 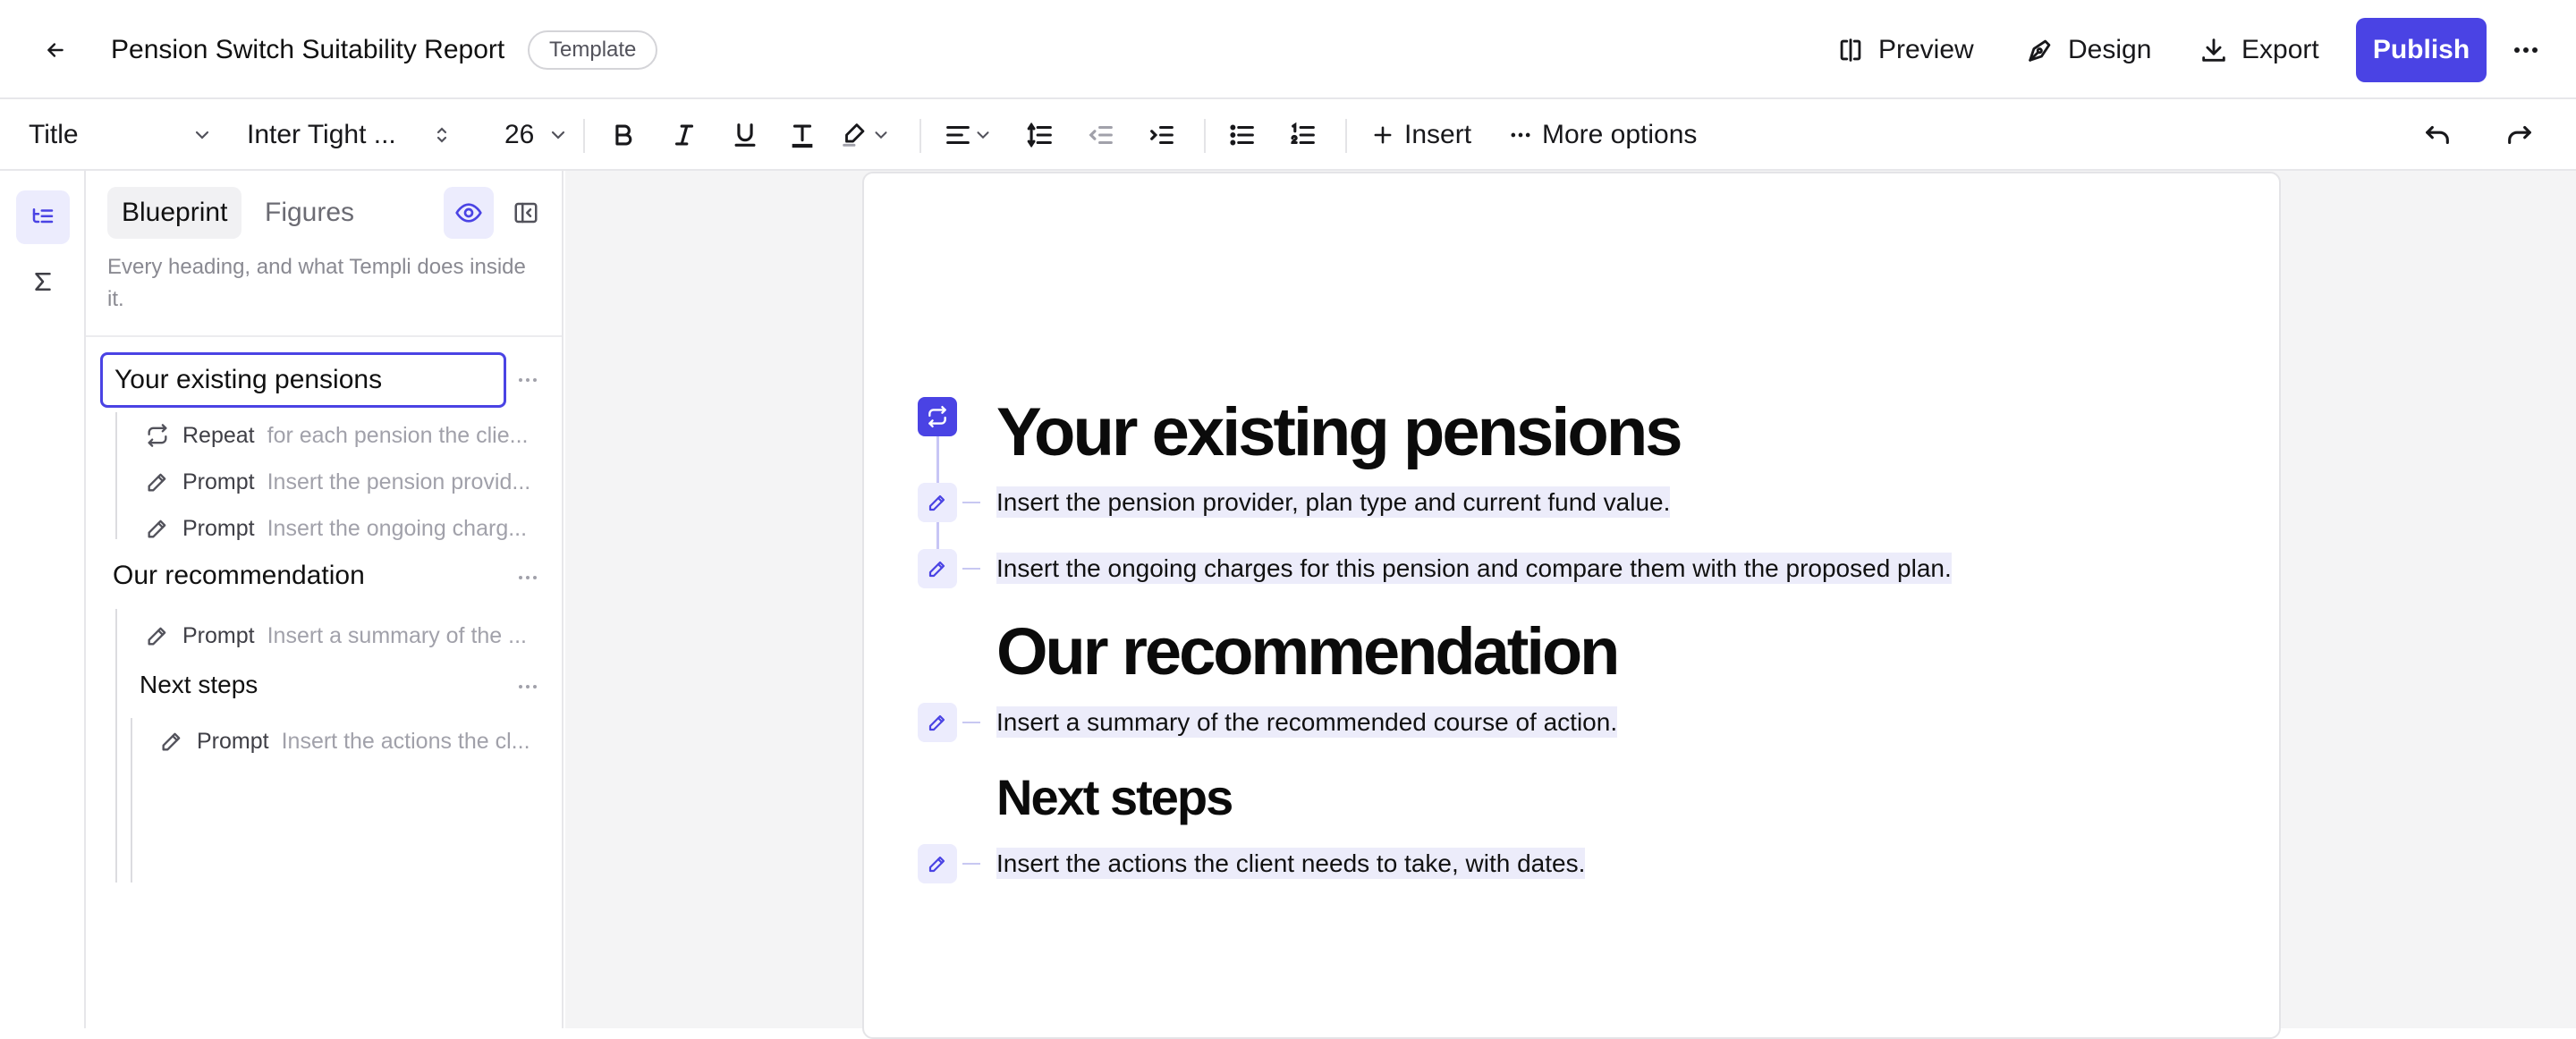 I want to click on bullet-list-icon, so click(x=1242, y=135).